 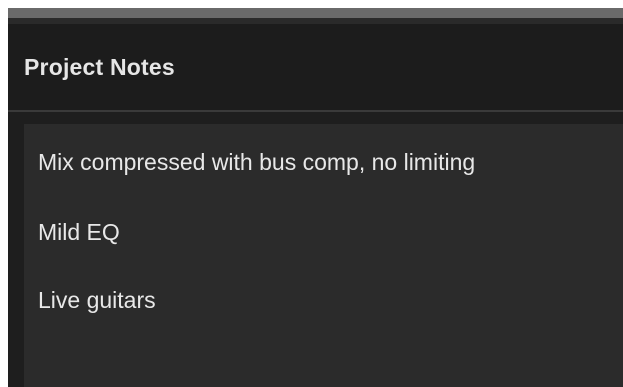 What do you see at coordinates (315, 13) in the screenshot?
I see `window-top-bar` at bounding box center [315, 13].